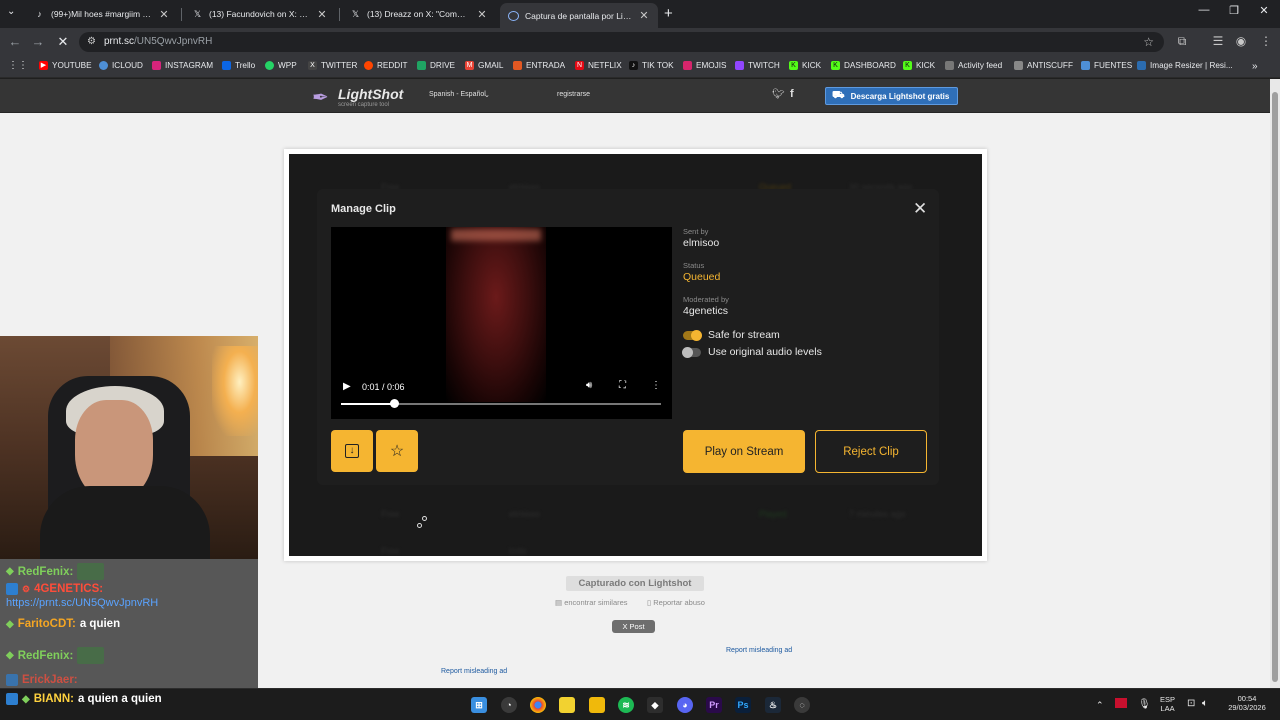 The image size is (1280, 720). I want to click on fullscreen-icon: ⛶, so click(622, 385).